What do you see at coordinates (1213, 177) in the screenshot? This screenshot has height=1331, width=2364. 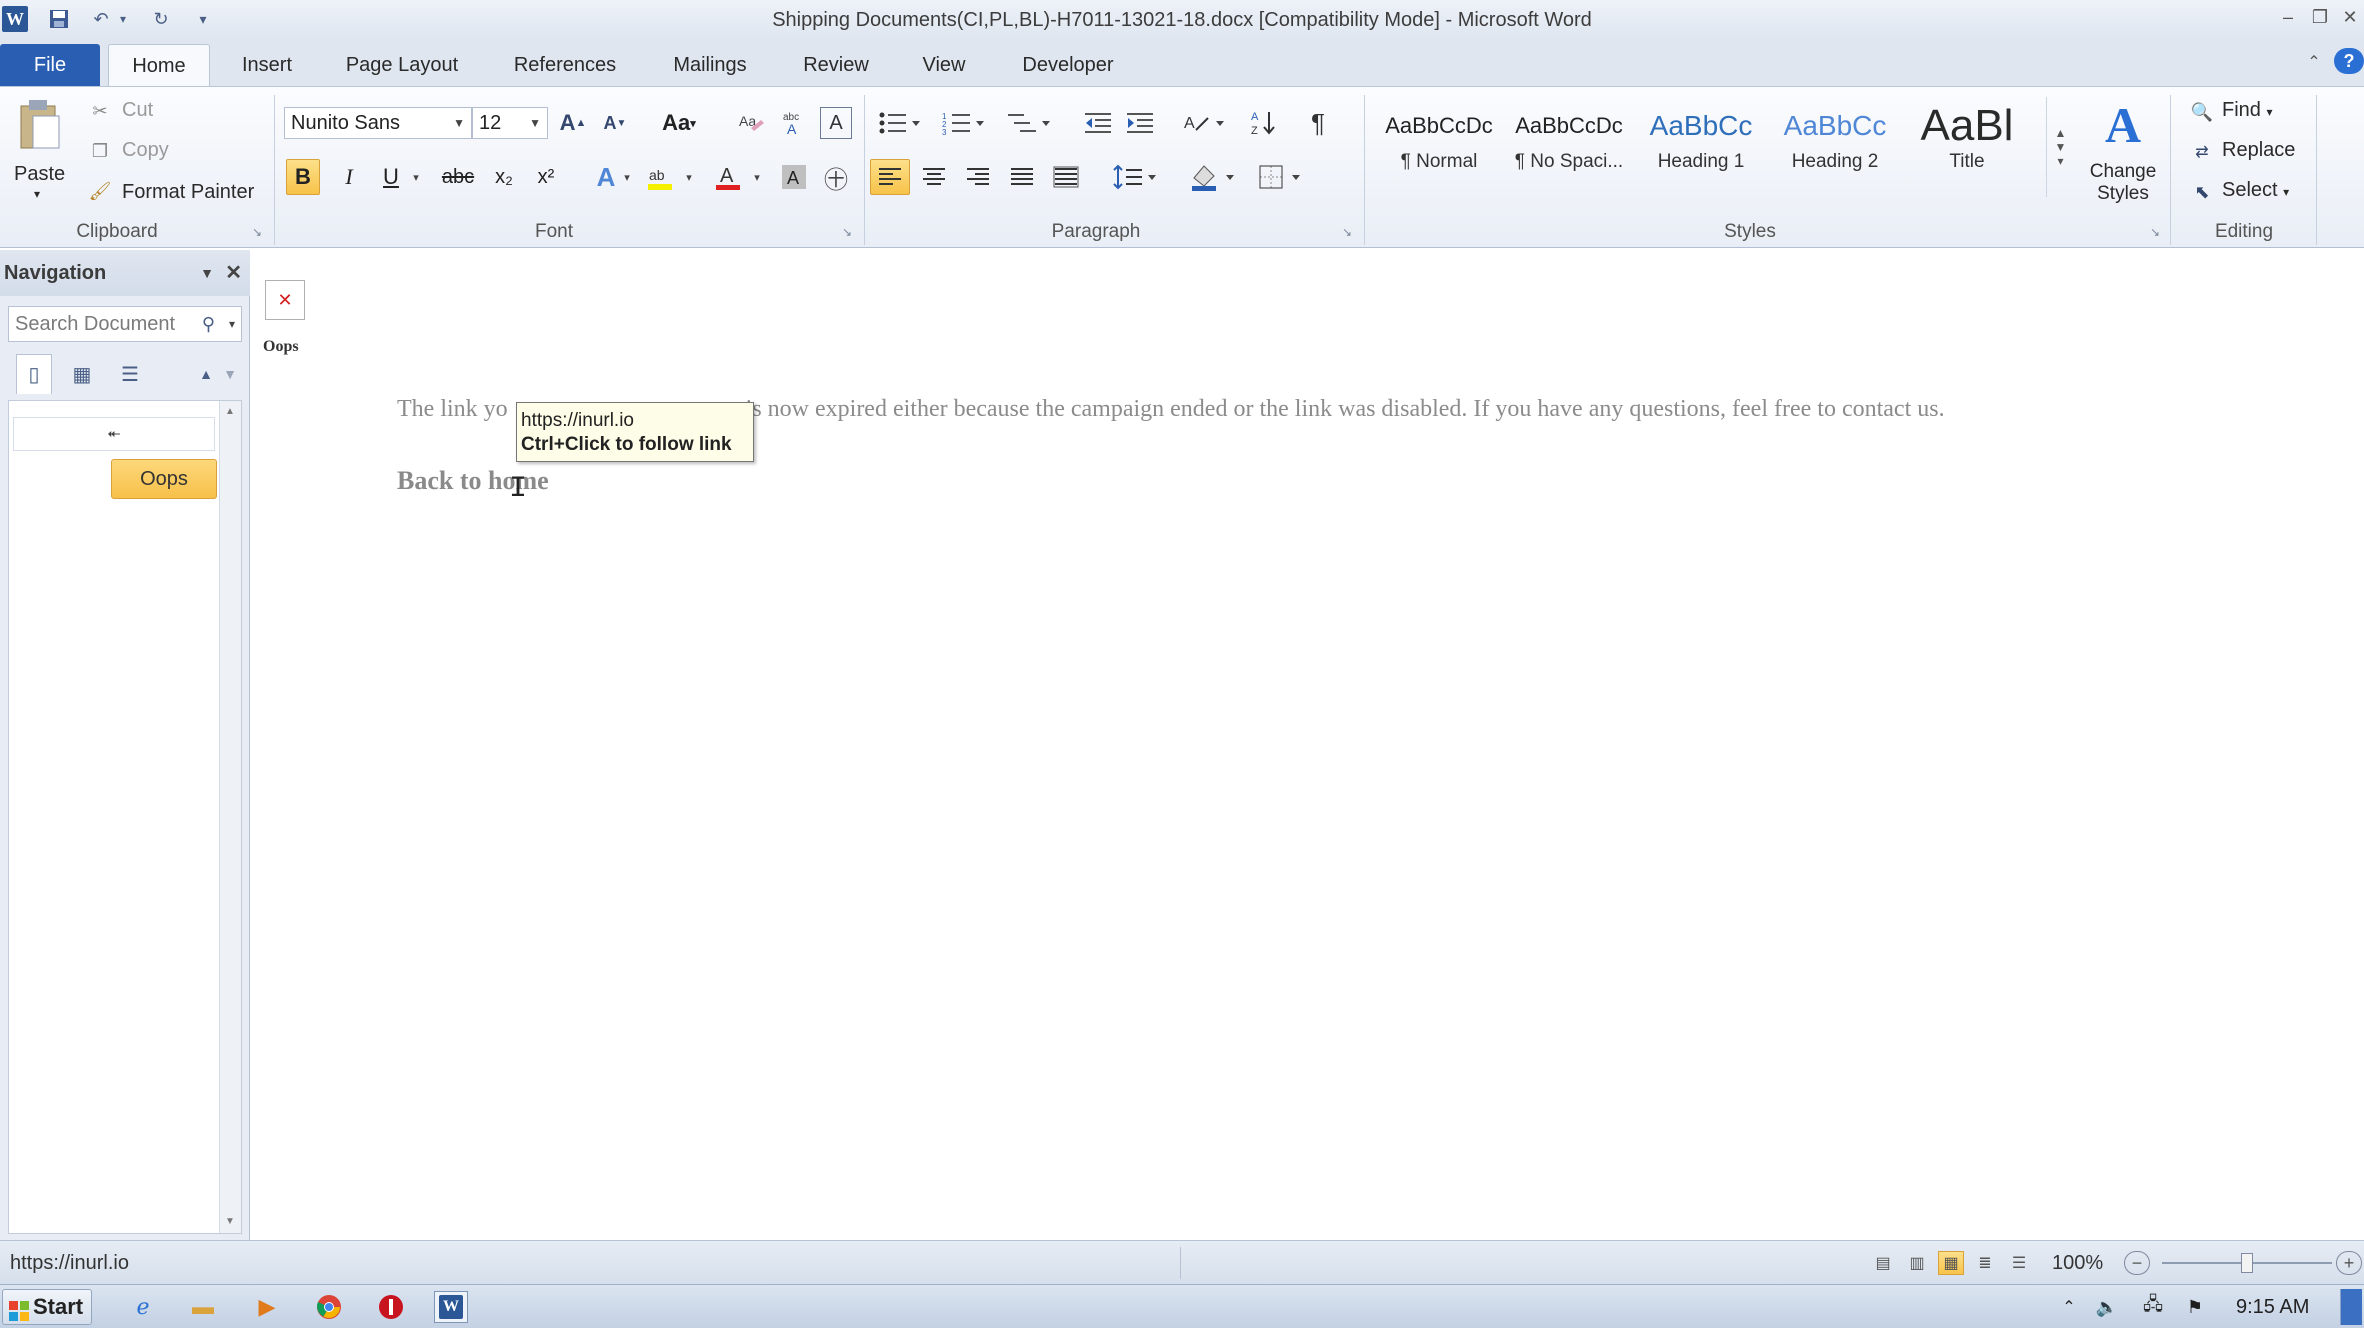 I see `shading-icon` at bounding box center [1213, 177].